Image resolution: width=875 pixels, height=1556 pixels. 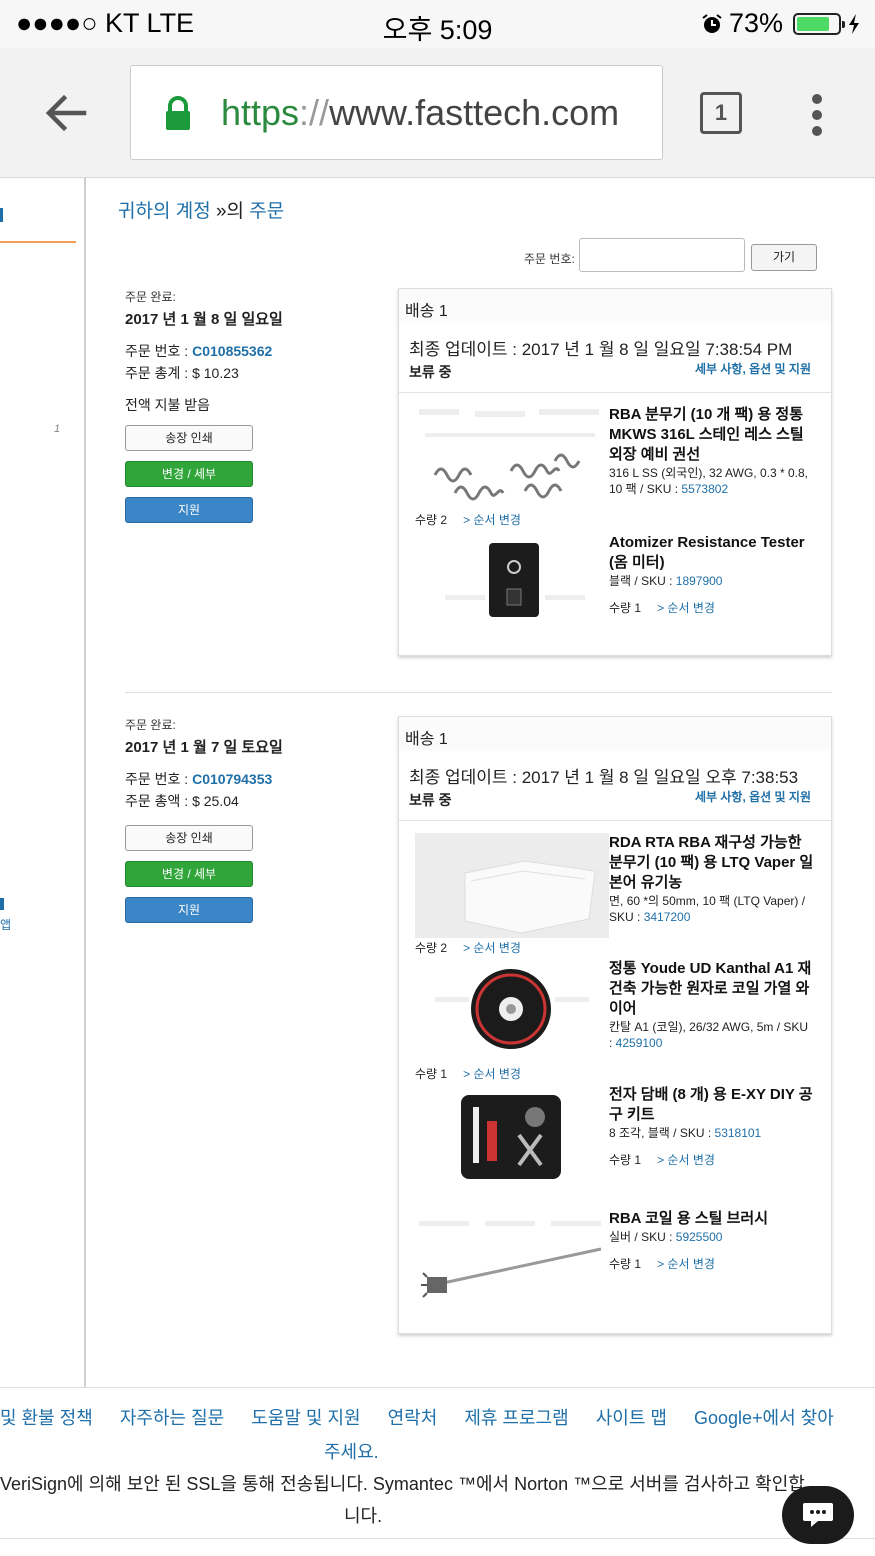 I want to click on battery-percent: 73%, so click(x=755, y=23).